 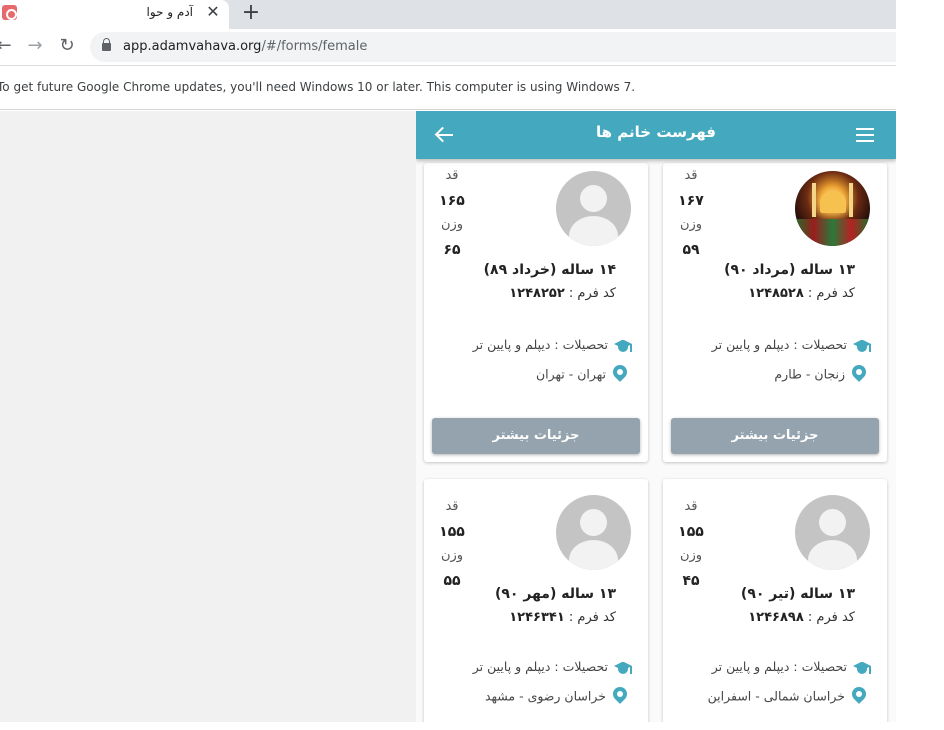 What do you see at coordinates (555, 594) in the screenshot?
I see `age-text: ۱۳ ساله (مهر ۹۰)` at bounding box center [555, 594].